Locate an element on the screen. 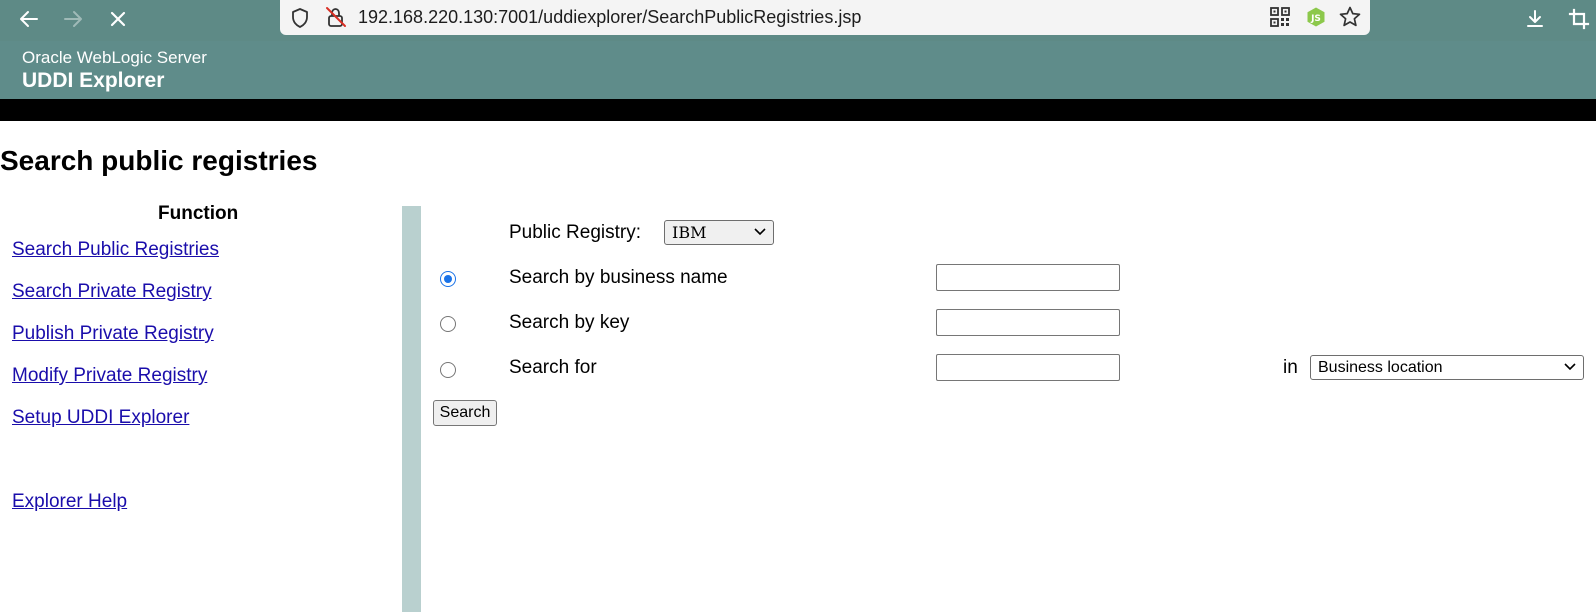 This screenshot has height=612, width=1596. download-icon is located at coordinates (1535, 18).